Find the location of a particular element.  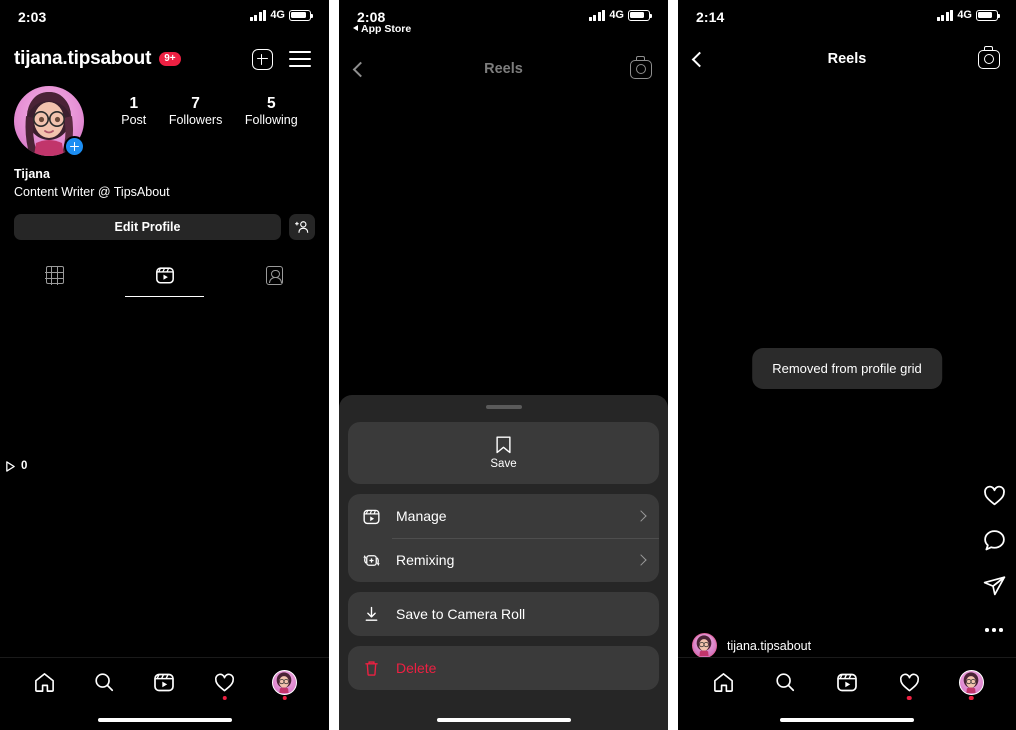

plus-square-icon is located at coordinates (262, 59).